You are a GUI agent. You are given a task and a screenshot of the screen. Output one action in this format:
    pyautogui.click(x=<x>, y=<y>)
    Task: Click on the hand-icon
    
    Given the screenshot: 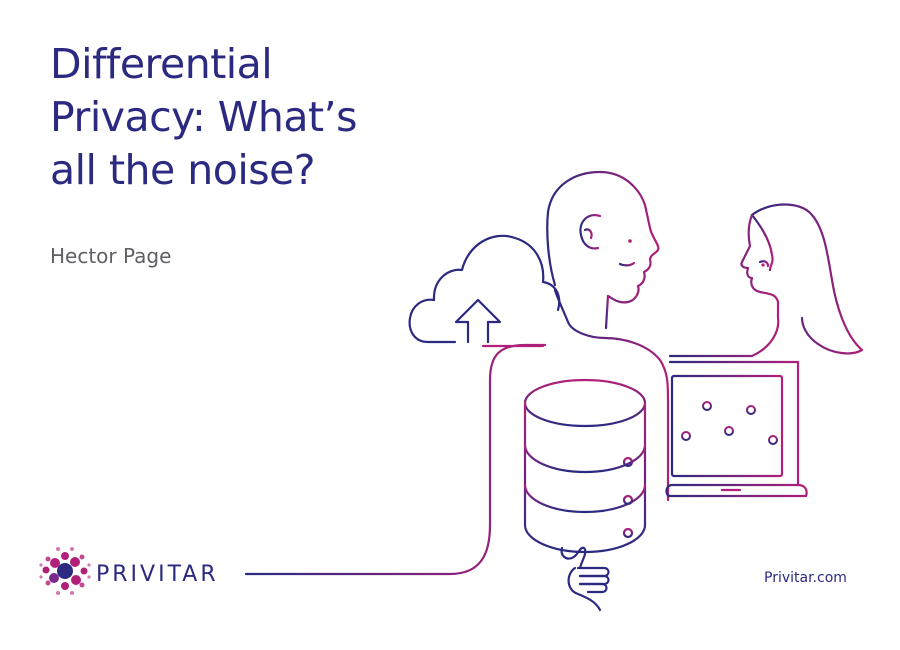 What is the action you would take?
    pyautogui.click(x=585, y=579)
    